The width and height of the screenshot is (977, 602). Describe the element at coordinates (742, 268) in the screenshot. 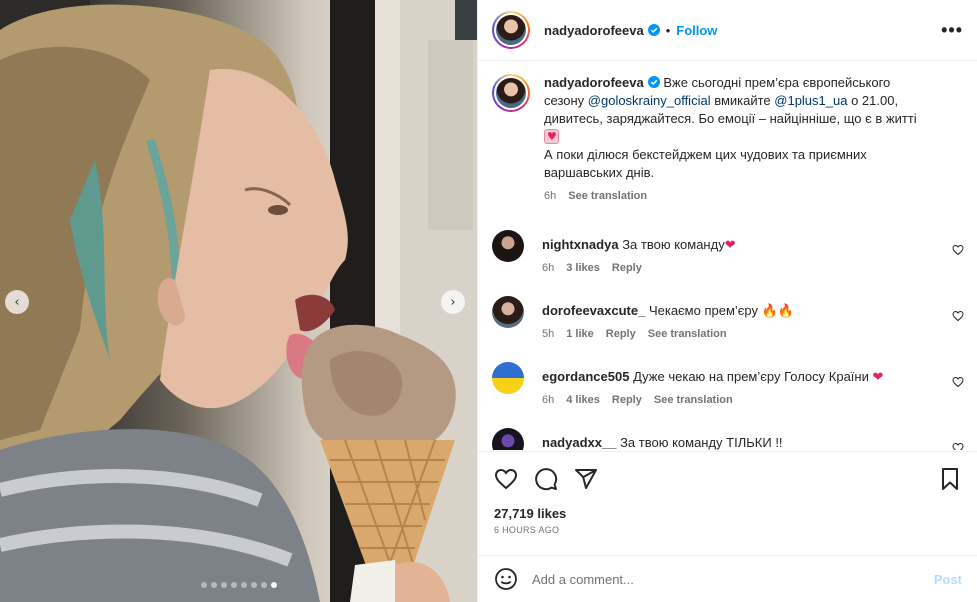

I see `comment-meta: 6h 3 likes Reply` at that location.